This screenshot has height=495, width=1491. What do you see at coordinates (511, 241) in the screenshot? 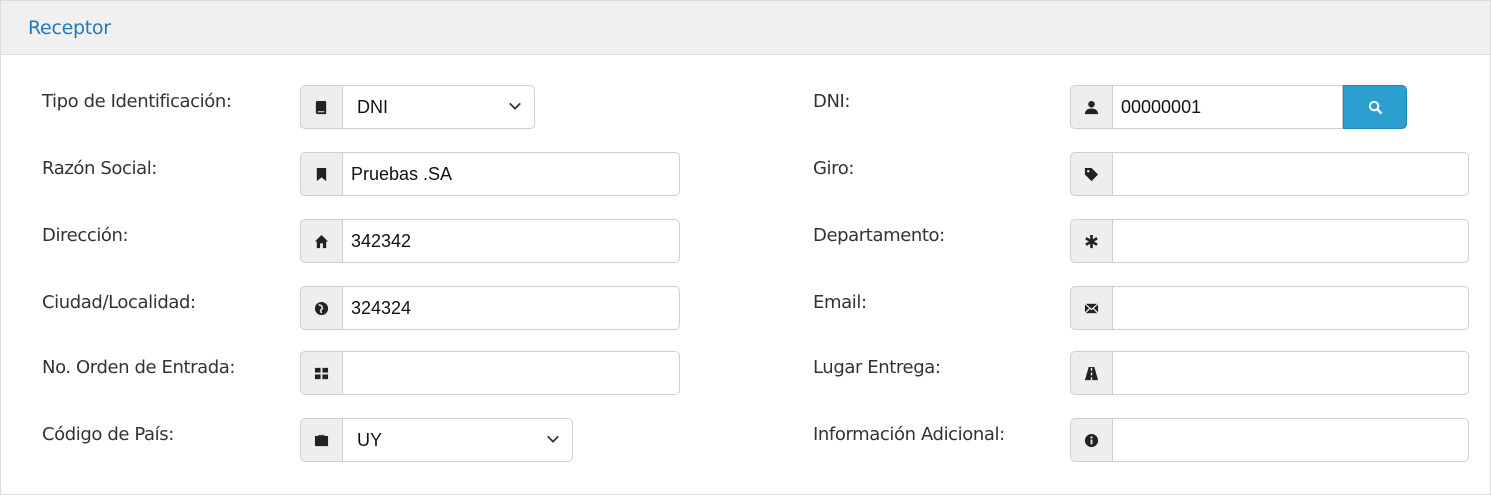
I see `direccion-input: 342342` at bounding box center [511, 241].